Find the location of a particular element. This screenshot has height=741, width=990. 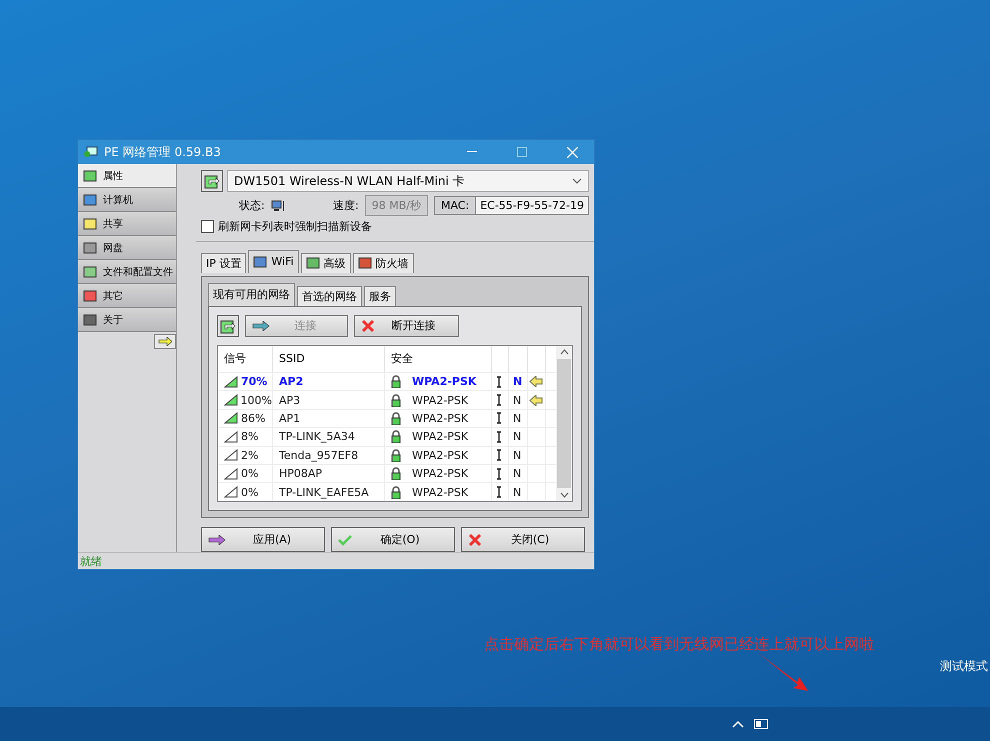

desktop-text: 测试模式 is located at coordinates (964, 666).